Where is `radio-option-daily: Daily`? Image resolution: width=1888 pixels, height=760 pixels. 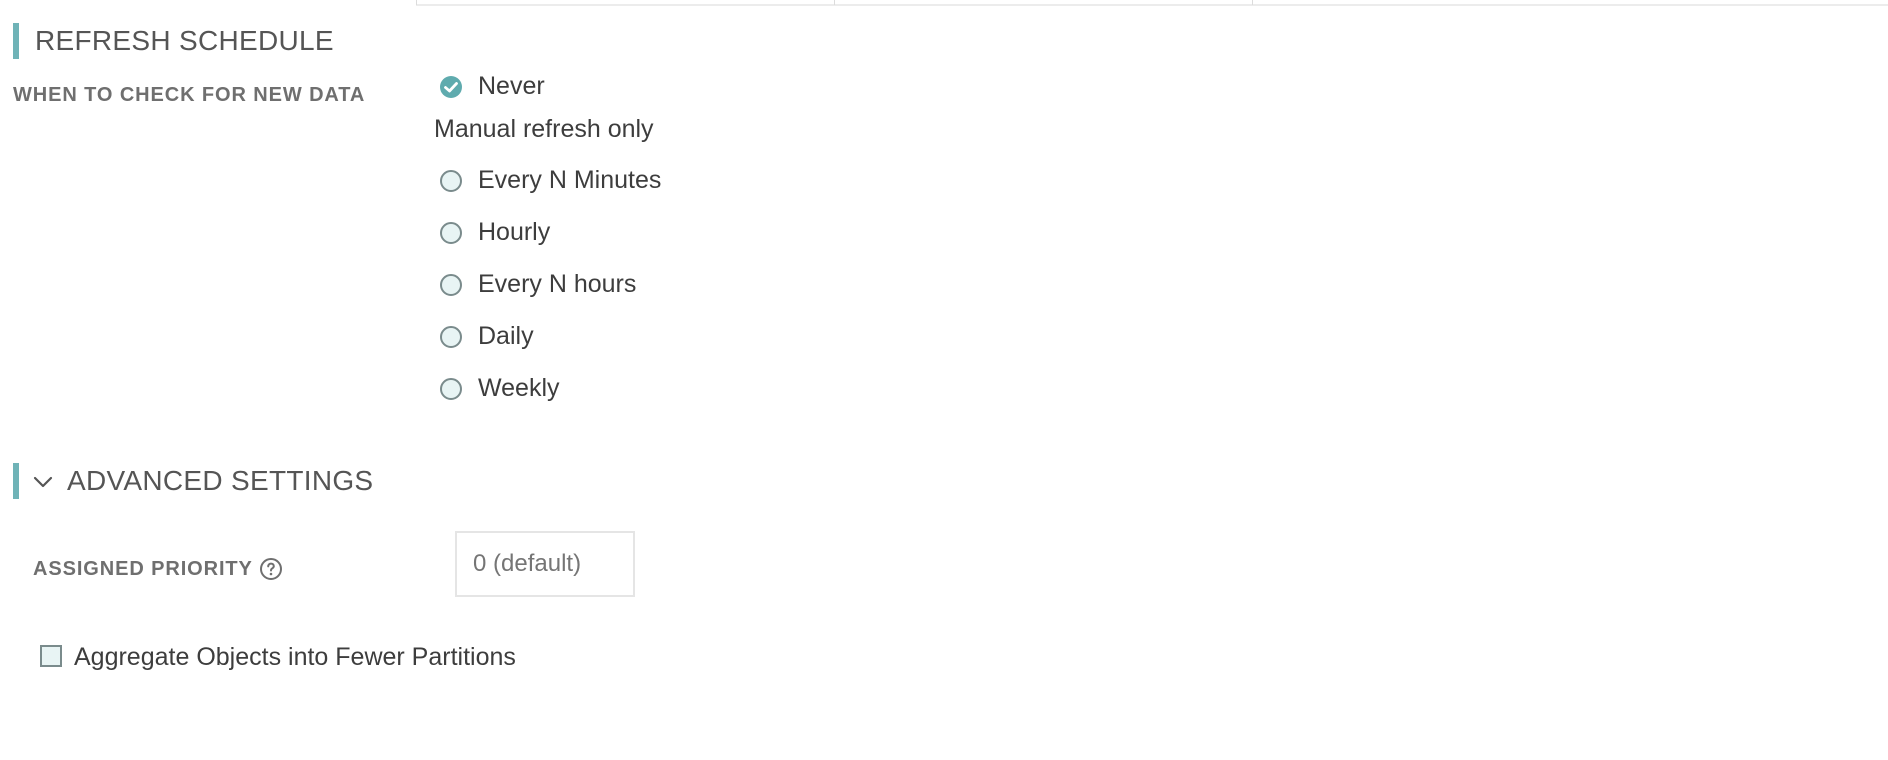
radio-option-daily: Daily is located at coordinates (487, 336).